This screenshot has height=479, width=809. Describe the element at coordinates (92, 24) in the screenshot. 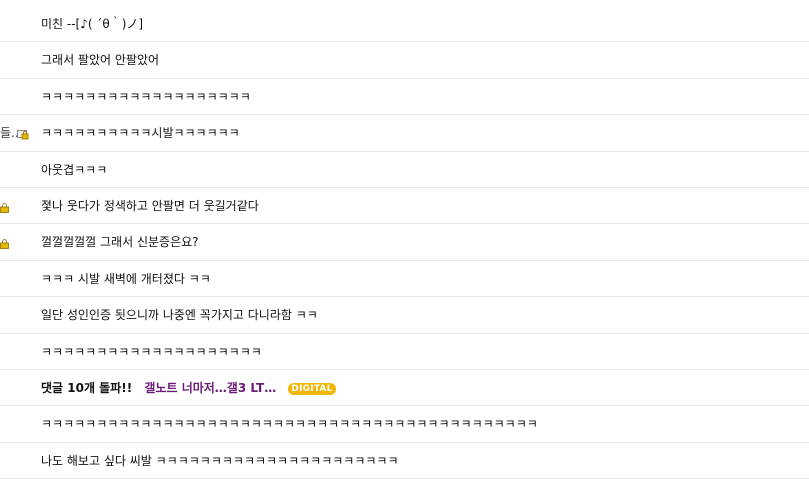

I see `comment-text: 미친 --[♪( ´θ｀)ノ]` at that location.